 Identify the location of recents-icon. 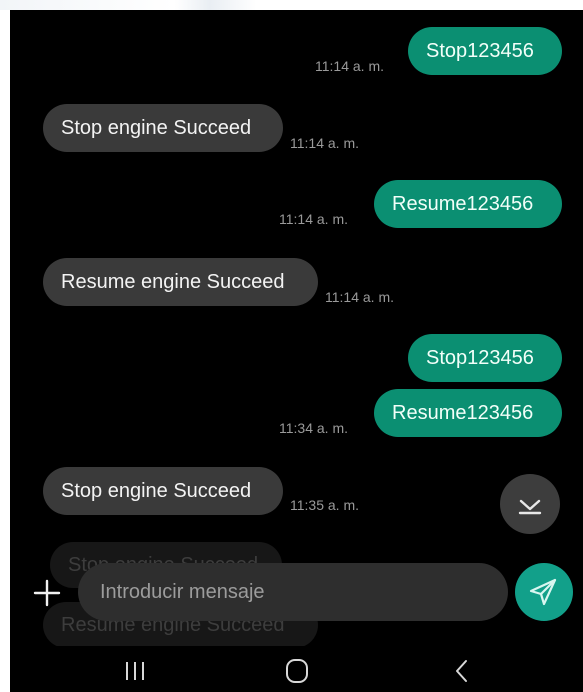
(135, 671).